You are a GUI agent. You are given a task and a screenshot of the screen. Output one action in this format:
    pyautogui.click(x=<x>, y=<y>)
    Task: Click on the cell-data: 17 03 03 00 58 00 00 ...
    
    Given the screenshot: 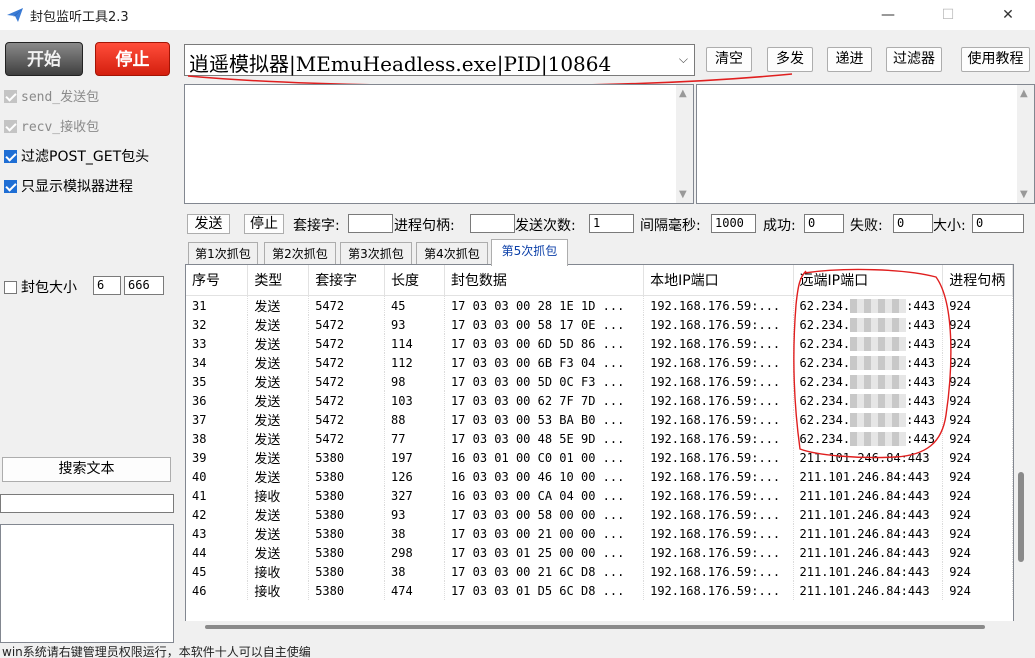 What is the action you would take?
    pyautogui.click(x=544, y=514)
    